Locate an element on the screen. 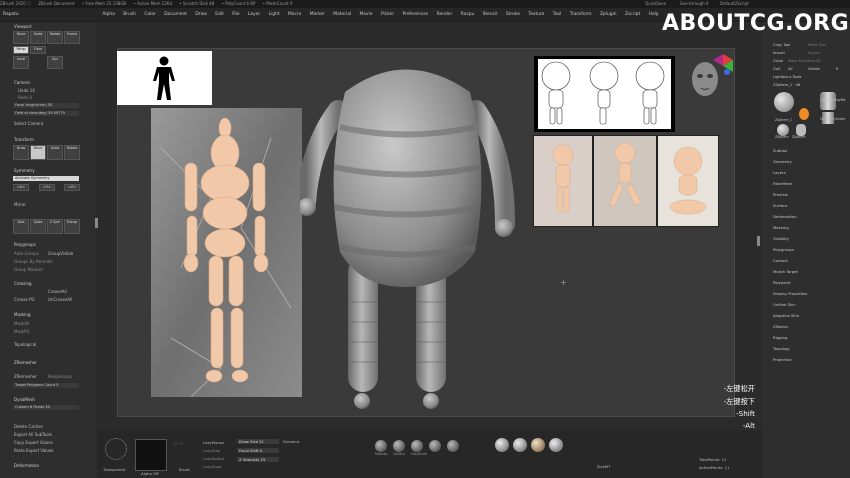  xsym-button: X Sym is located at coordinates (55, 226).